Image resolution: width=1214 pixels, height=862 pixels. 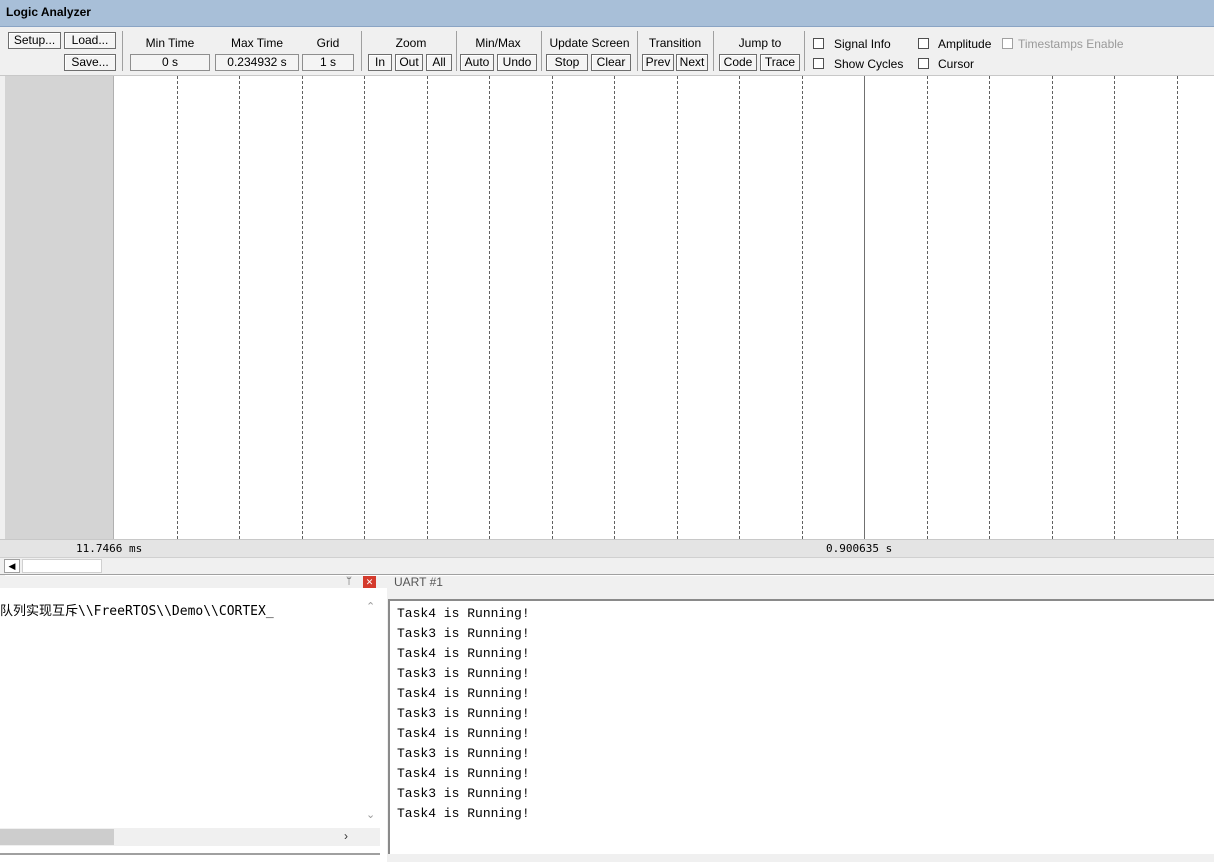 What do you see at coordinates (12, 566) in the screenshot?
I see `scroll-left-icon: ◀` at bounding box center [12, 566].